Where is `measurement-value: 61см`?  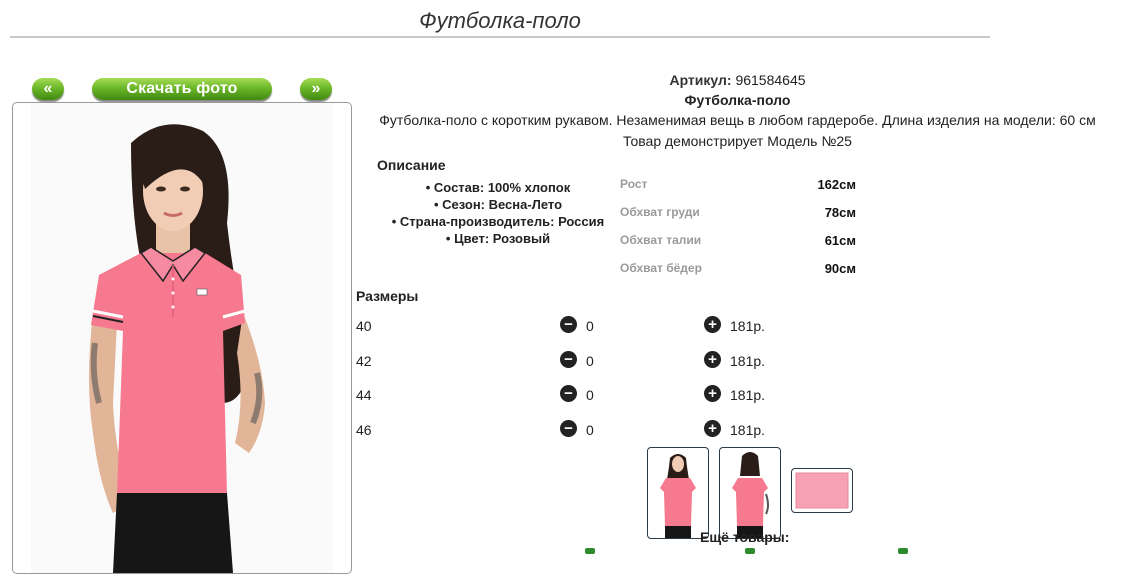 measurement-value: 61см is located at coordinates (840, 240).